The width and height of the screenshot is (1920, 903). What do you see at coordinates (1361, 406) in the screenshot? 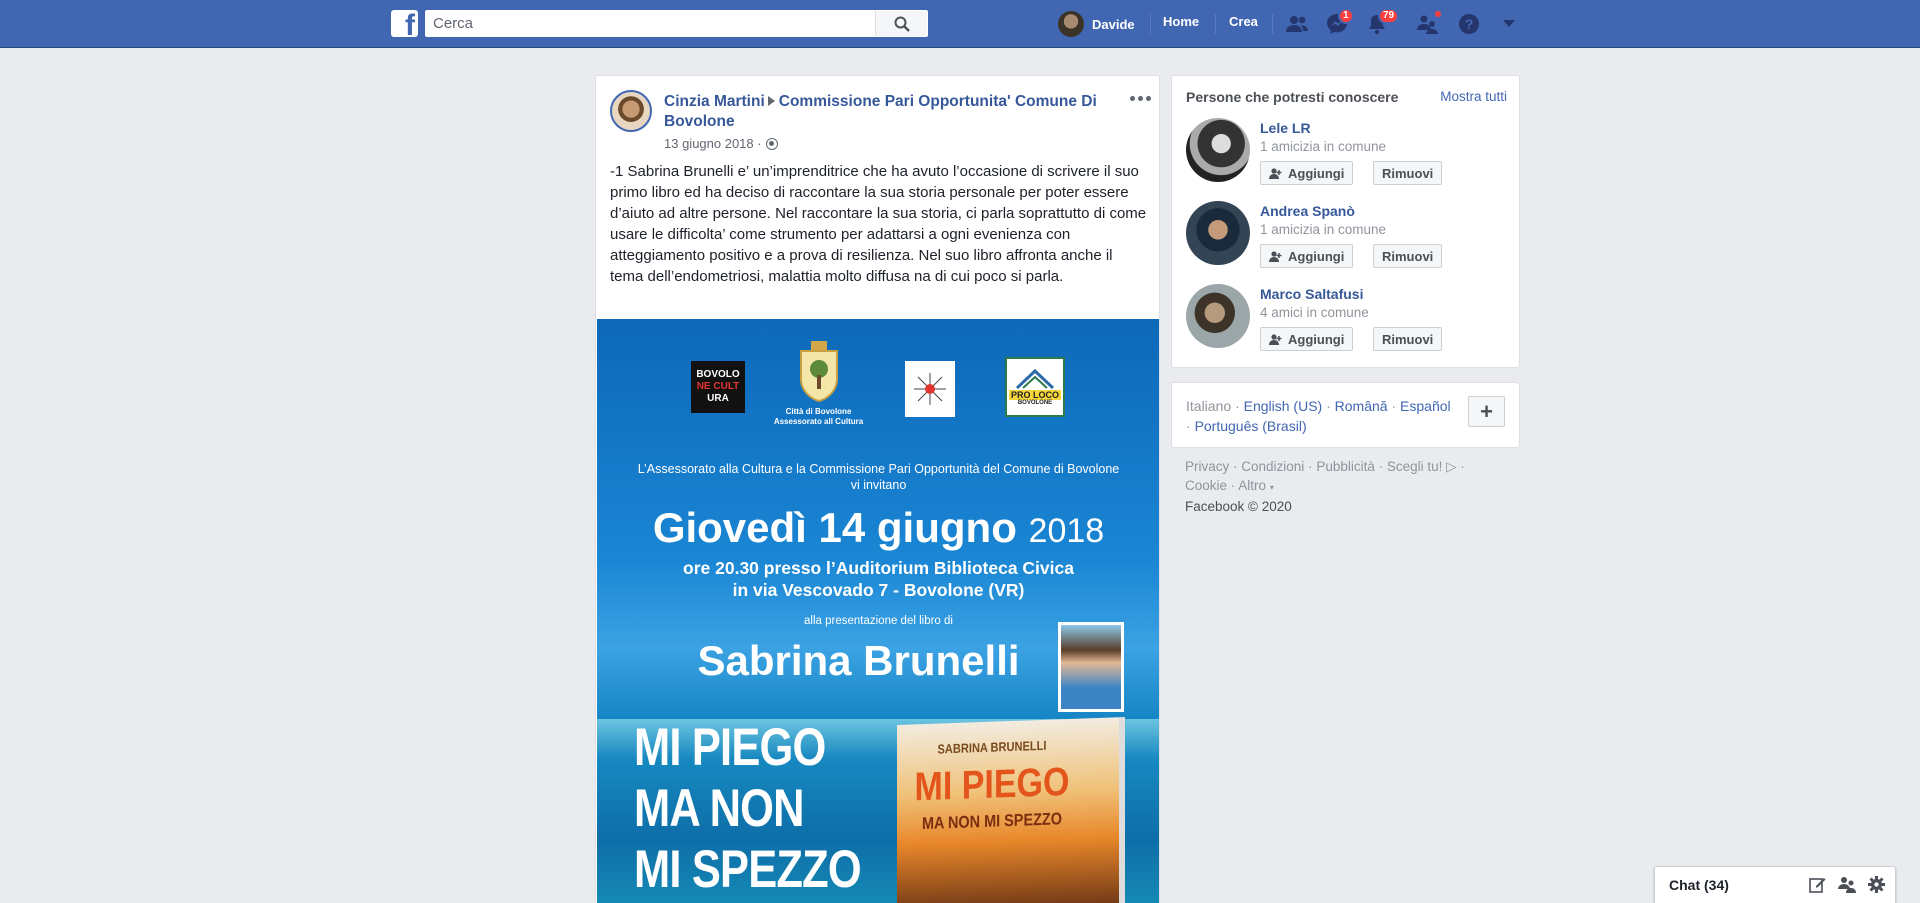
I see `language-link: Română` at bounding box center [1361, 406].